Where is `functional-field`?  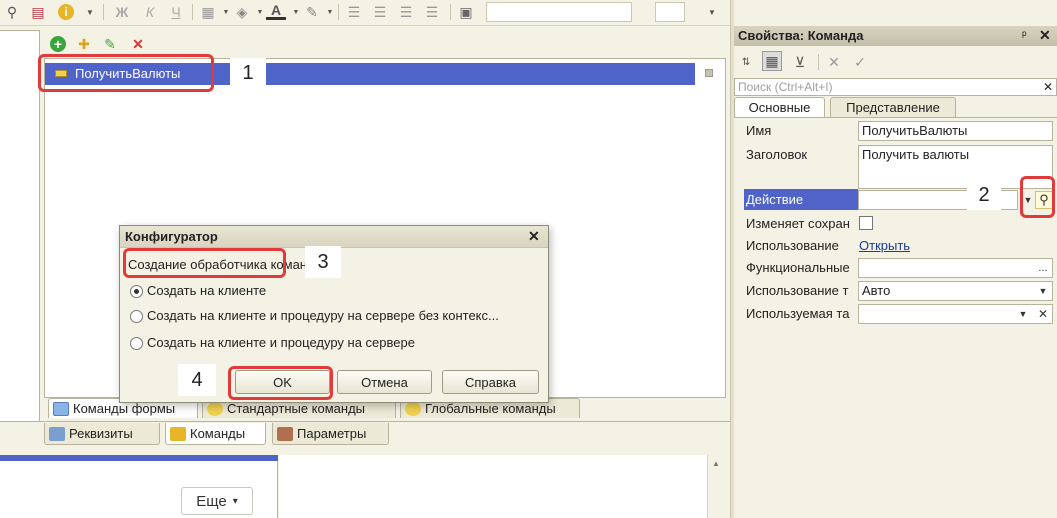 functional-field is located at coordinates (955, 268).